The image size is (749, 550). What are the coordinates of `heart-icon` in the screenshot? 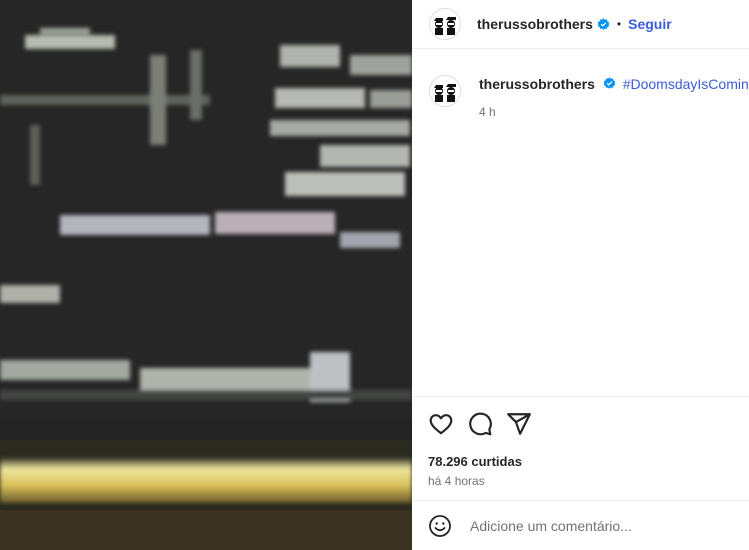 It's located at (441, 424).